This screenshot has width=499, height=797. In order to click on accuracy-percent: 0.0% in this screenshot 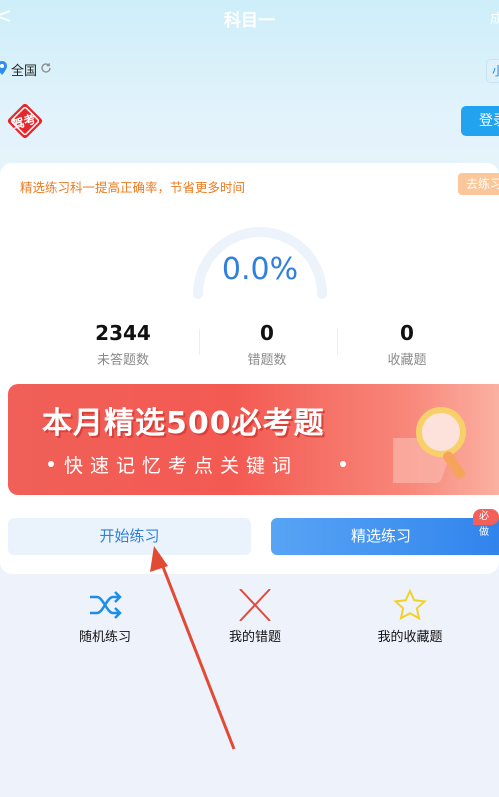, I will do `click(260, 269)`.